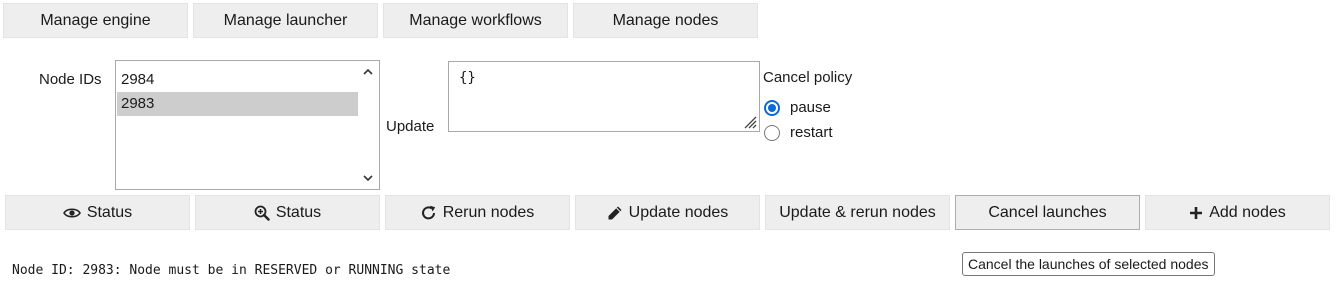 The width and height of the screenshot is (1337, 290). Describe the element at coordinates (70, 79) in the screenshot. I see `node-ids-label: Node IDs` at that location.